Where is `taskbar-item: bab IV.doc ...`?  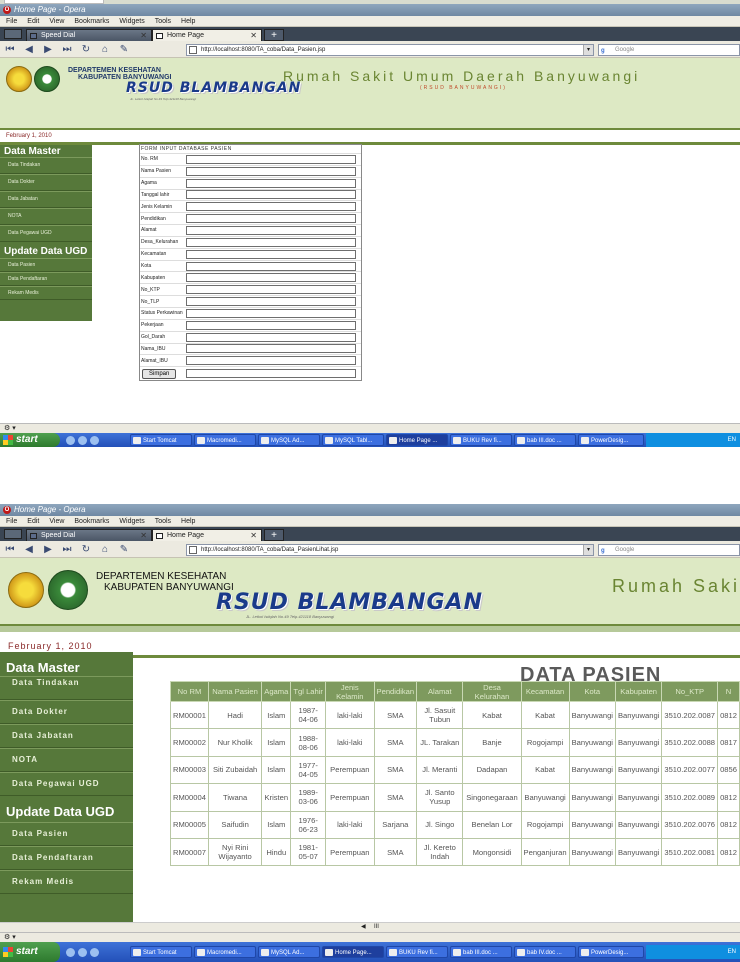
taskbar-item: bab IV.doc ... is located at coordinates (545, 952).